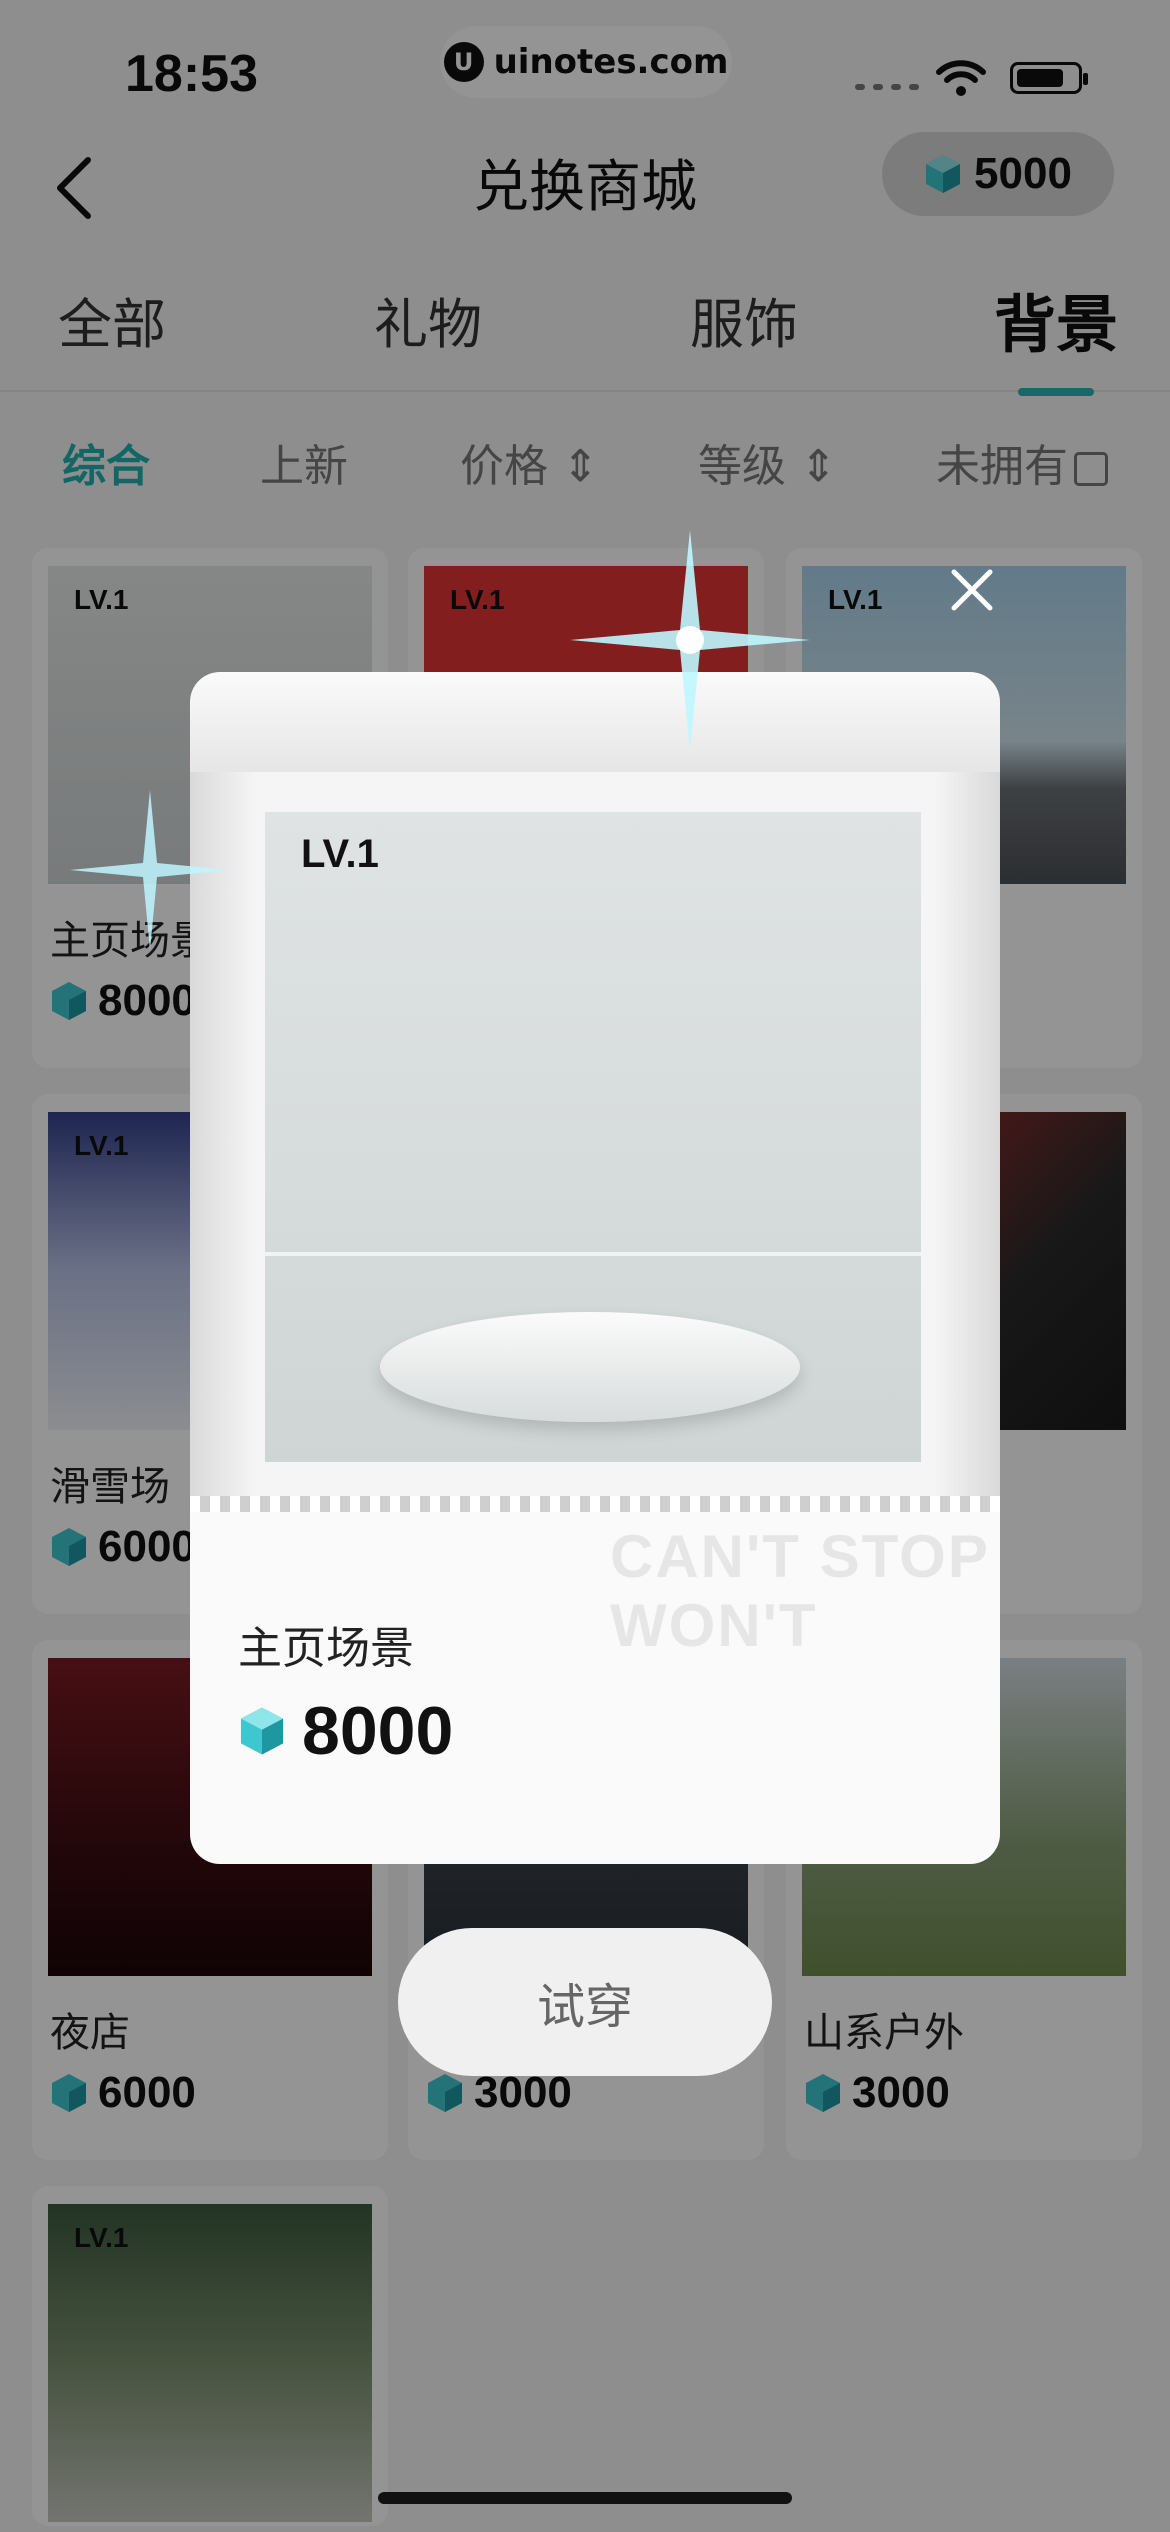  I want to click on close-icon, so click(972, 590).